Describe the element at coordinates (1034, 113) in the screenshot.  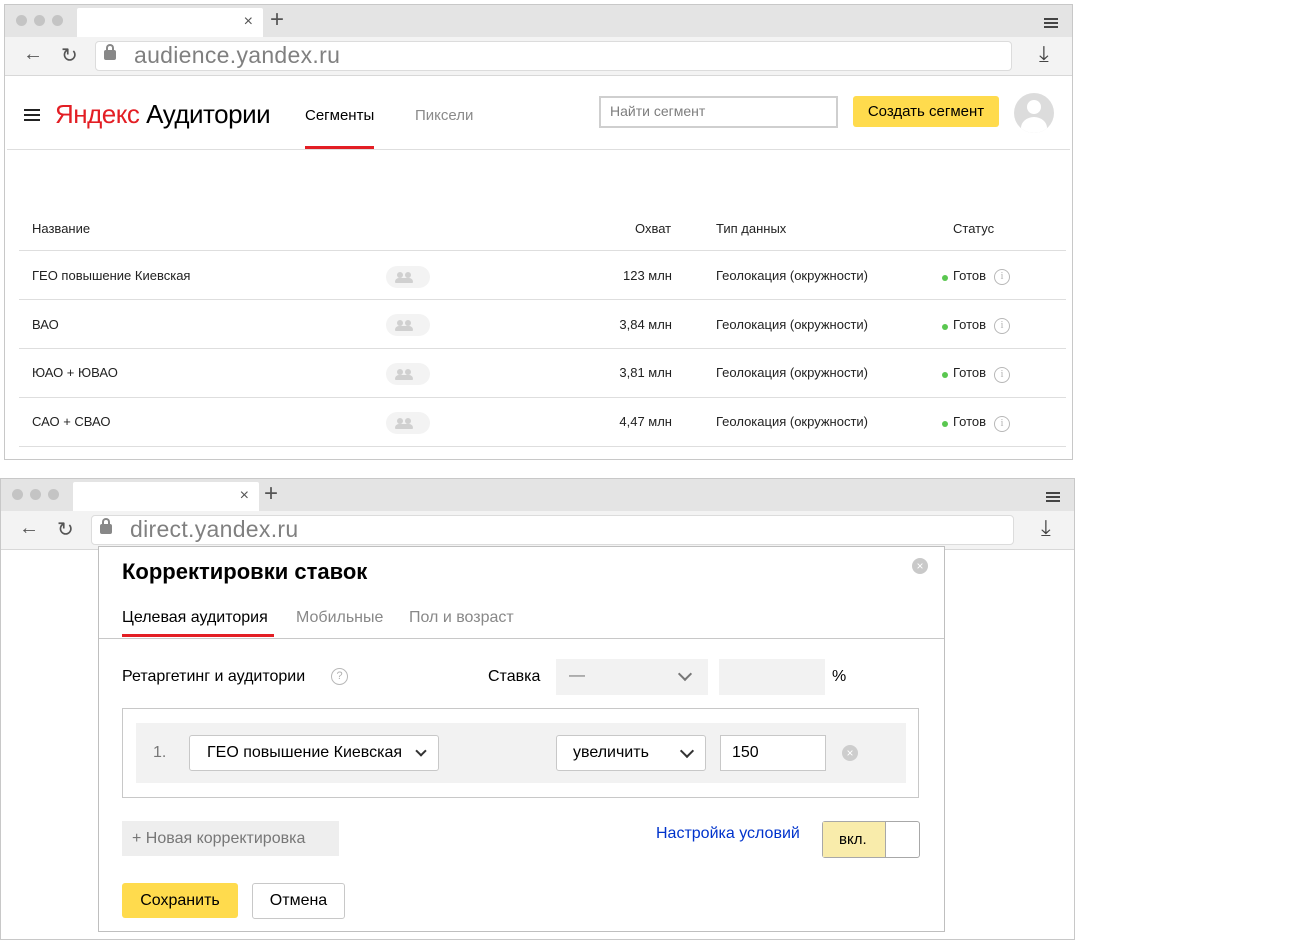
I see `user-avatar` at that location.